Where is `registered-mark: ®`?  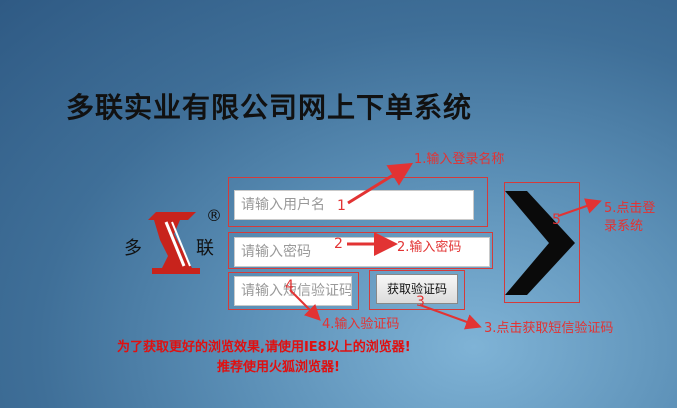 registered-mark: ® is located at coordinates (214, 215).